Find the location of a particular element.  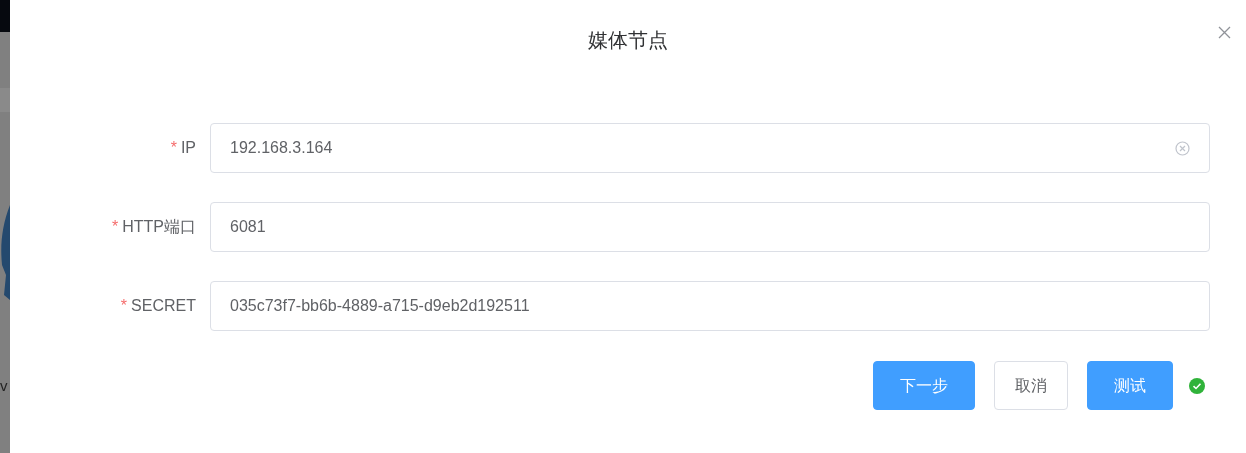

backdrop-text: v is located at coordinates (4, 385).